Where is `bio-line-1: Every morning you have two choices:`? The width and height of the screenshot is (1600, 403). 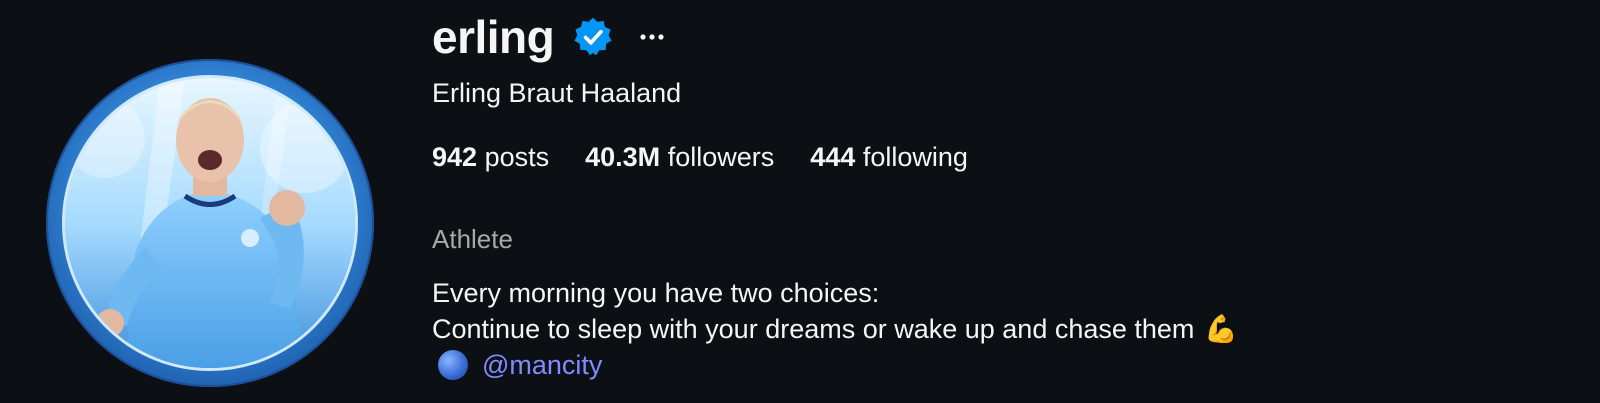 bio-line-1: Every morning you have two choices: is located at coordinates (656, 293).